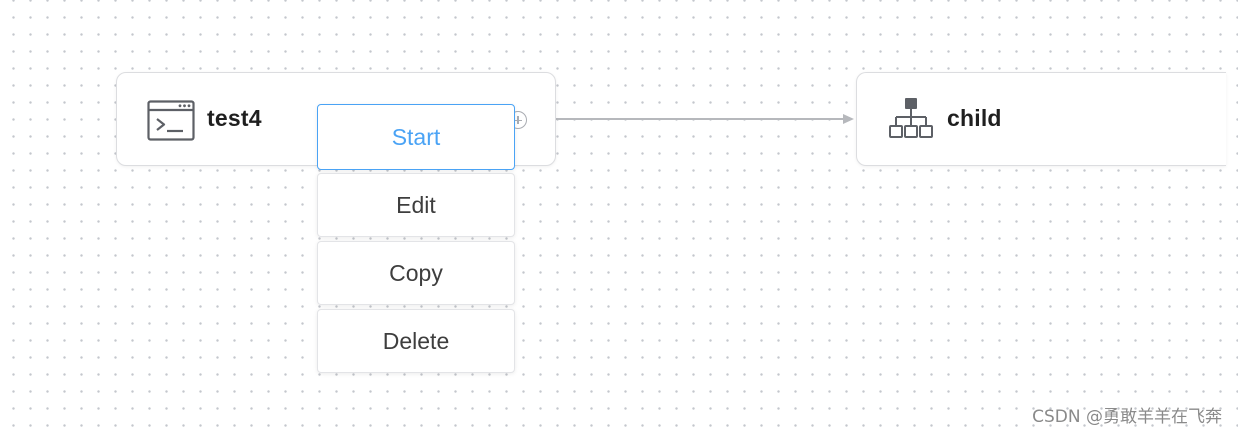  What do you see at coordinates (416, 273) in the screenshot?
I see `copy-menu-item: Copy` at bounding box center [416, 273].